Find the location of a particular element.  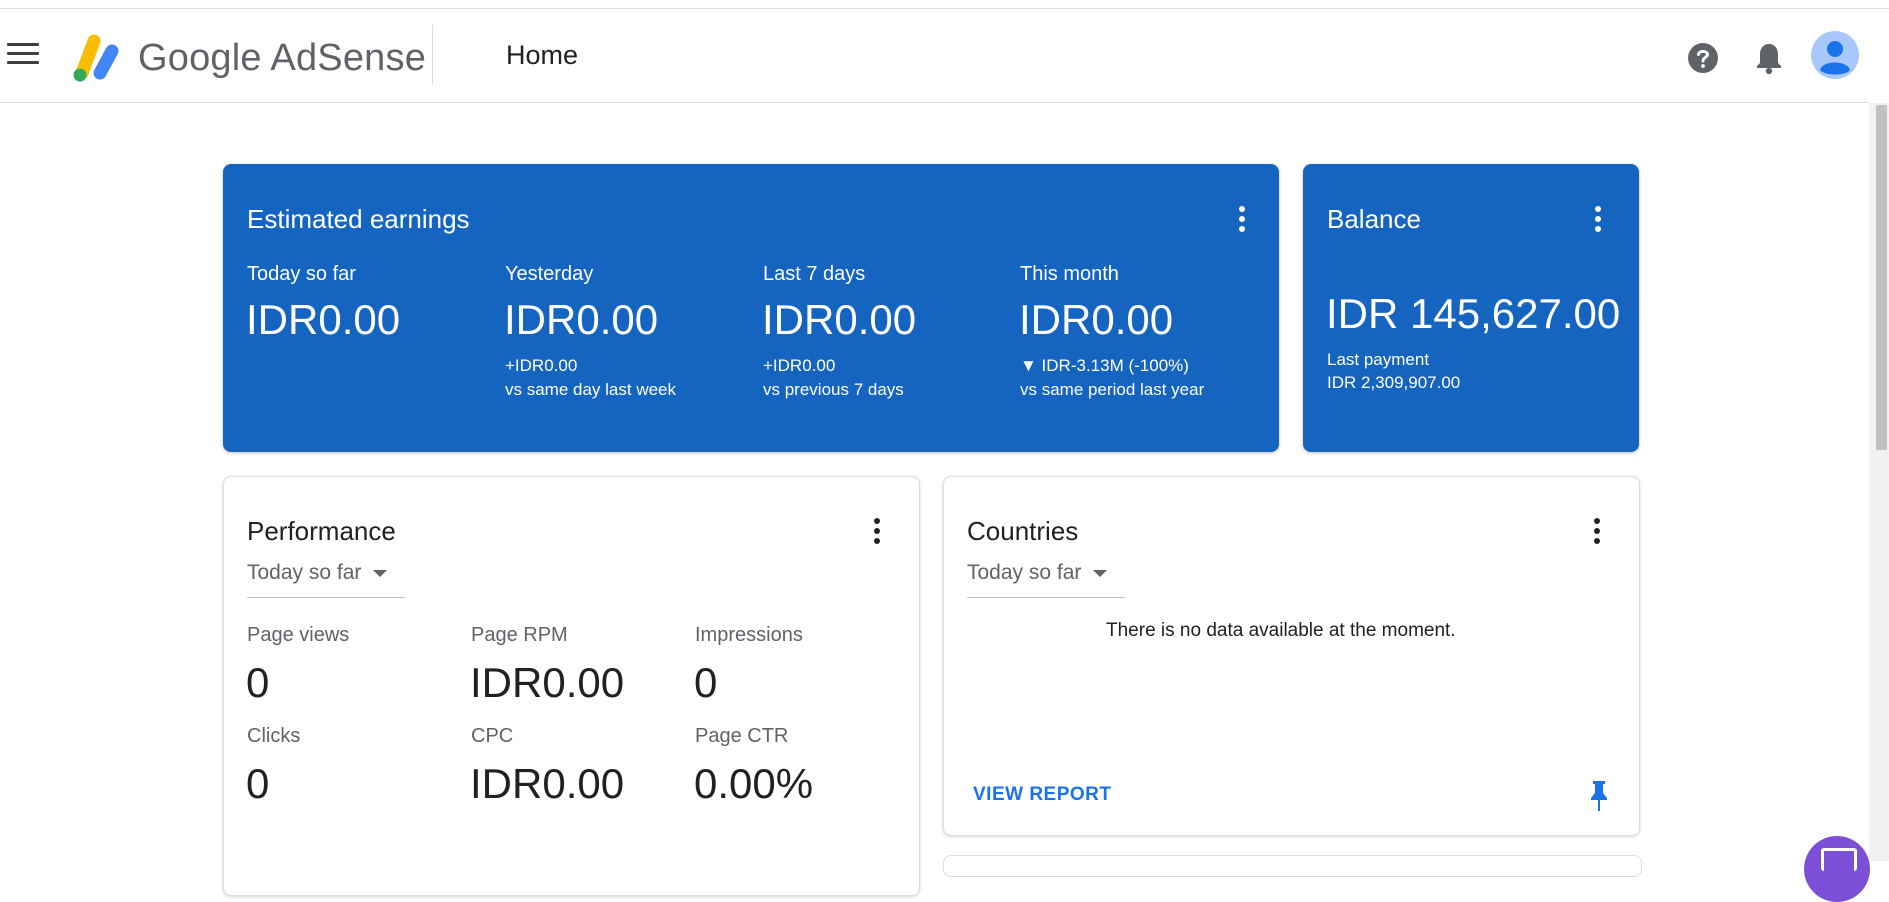

calendar-fab-button is located at coordinates (1837, 869).